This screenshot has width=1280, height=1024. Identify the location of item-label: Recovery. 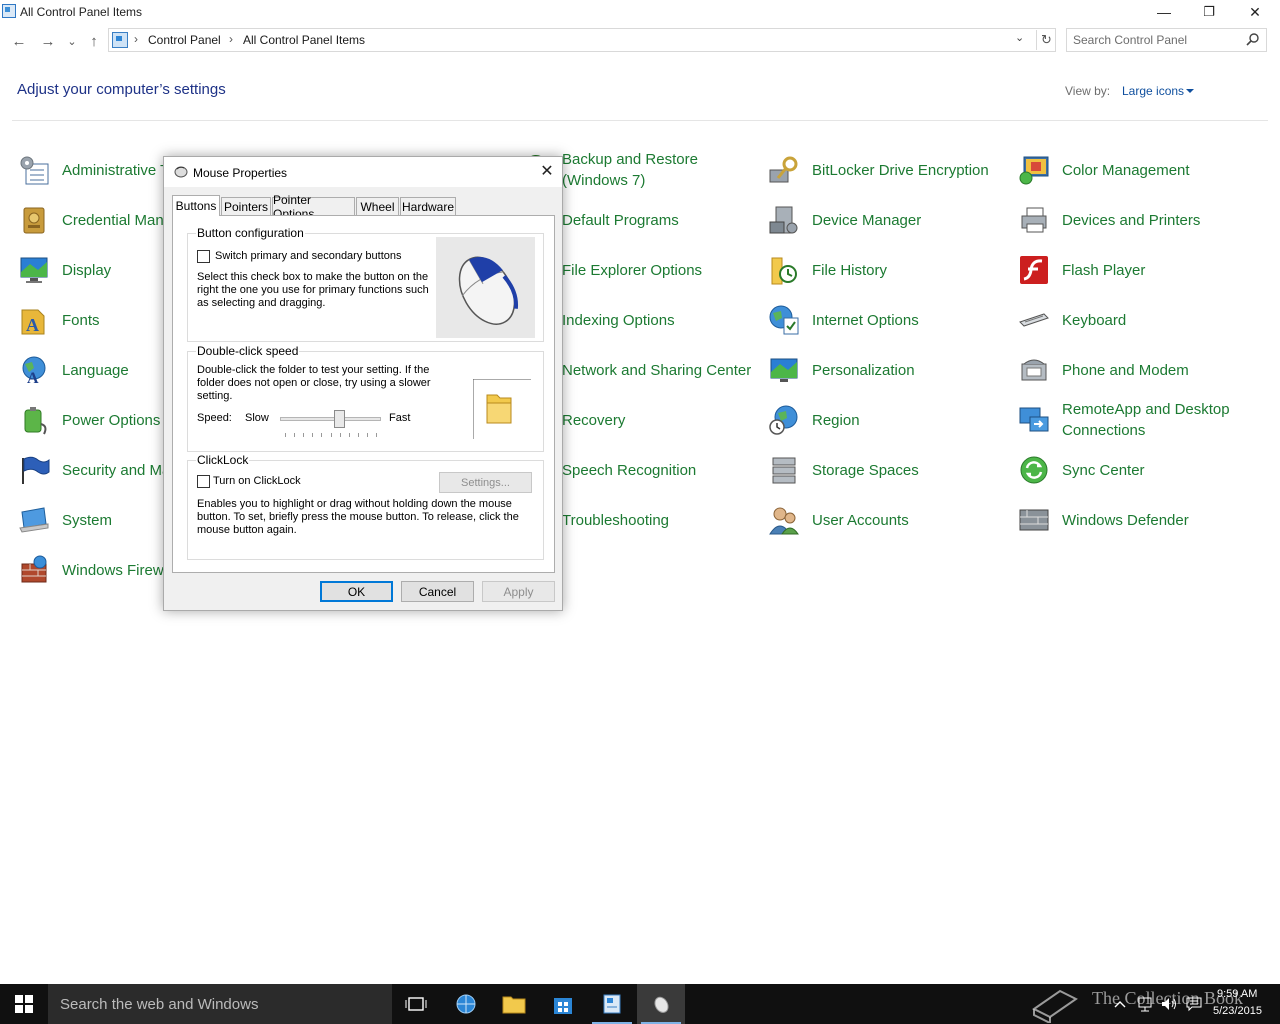
(660, 420).